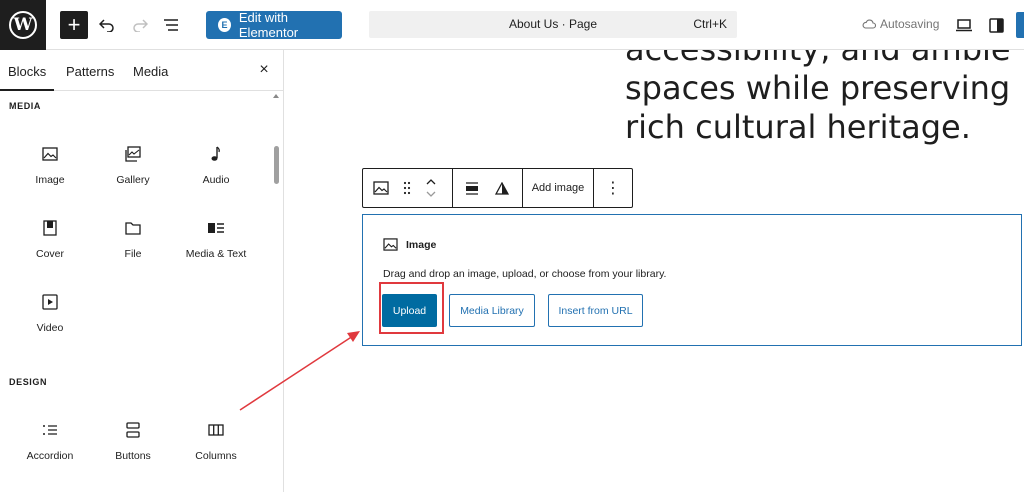  I want to click on block-buttons: Buttons, so click(133, 450).